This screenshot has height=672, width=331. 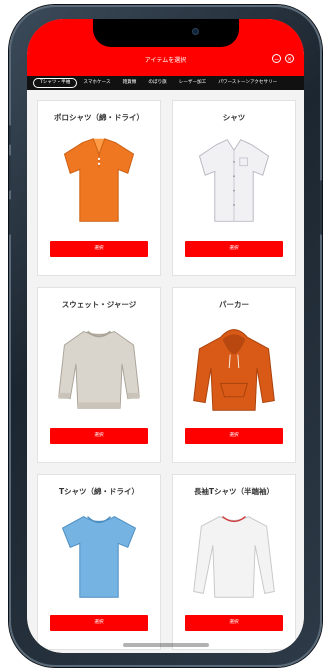 I want to click on hoodie-orange-icon, so click(x=234, y=370).